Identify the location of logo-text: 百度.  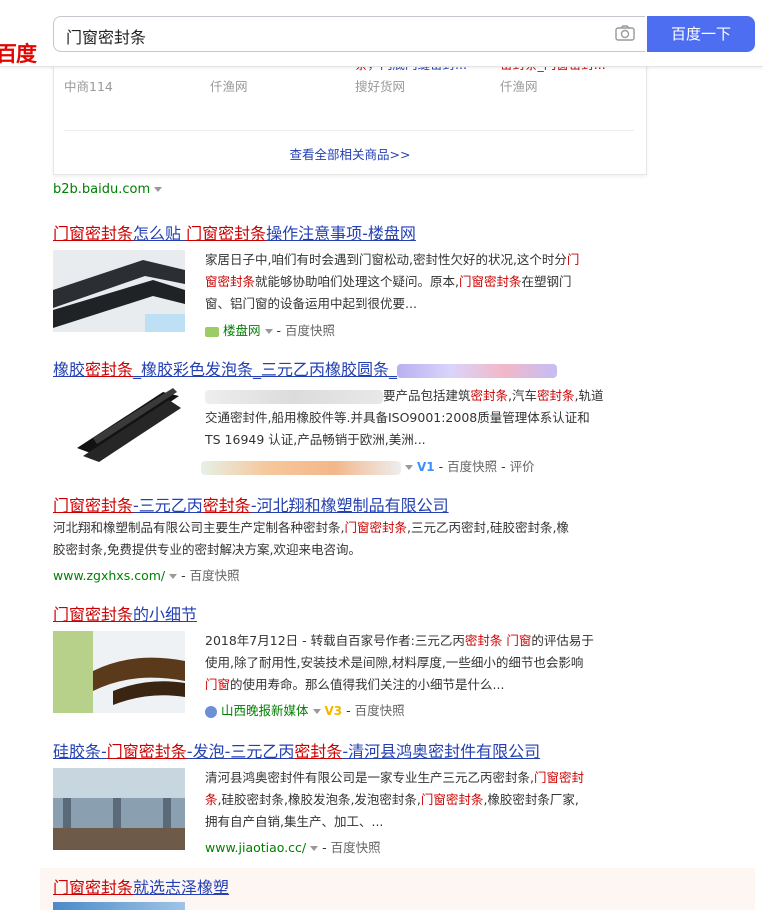
(18, 54).